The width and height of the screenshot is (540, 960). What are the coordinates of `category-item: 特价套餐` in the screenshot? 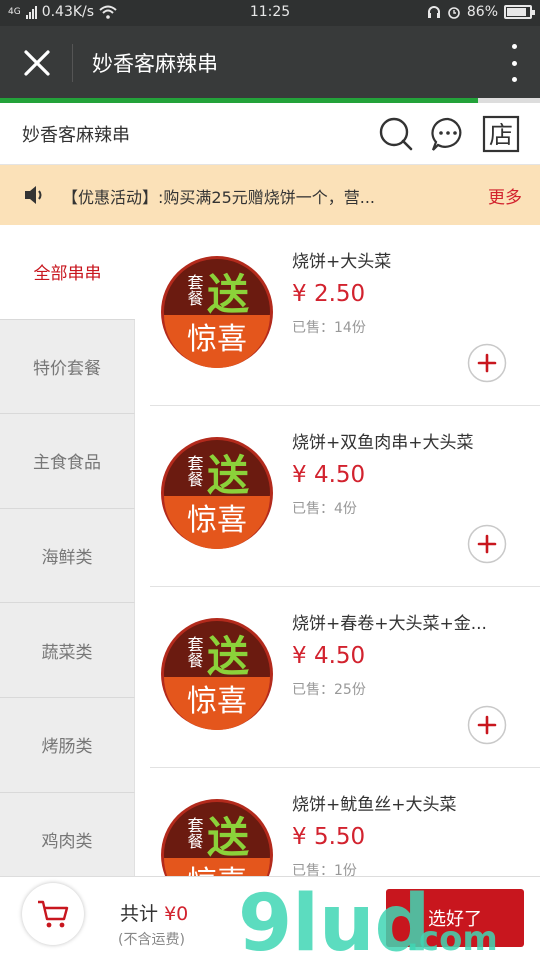 It's located at (67, 367).